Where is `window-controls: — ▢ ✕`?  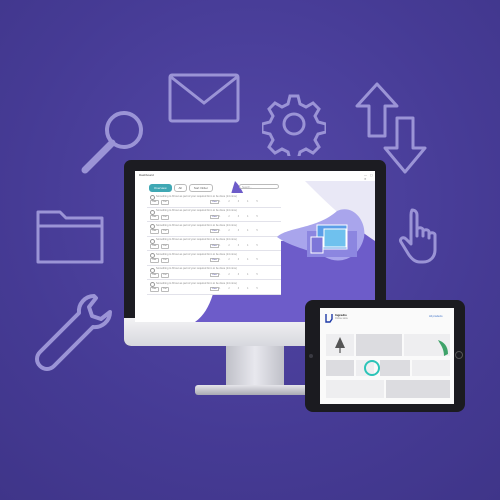
window-controls: — ▢ ✕ is located at coordinates (369, 177).